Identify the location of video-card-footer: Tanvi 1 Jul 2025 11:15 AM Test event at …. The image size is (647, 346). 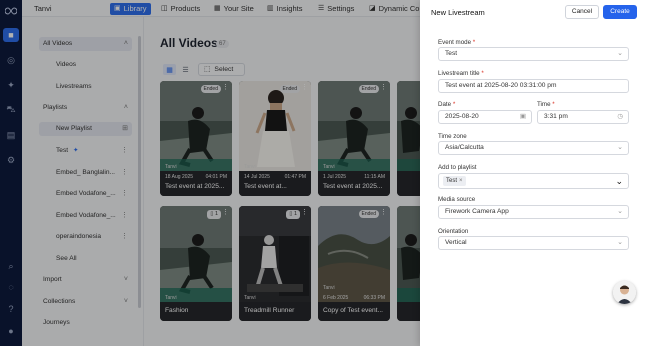
(354, 180).